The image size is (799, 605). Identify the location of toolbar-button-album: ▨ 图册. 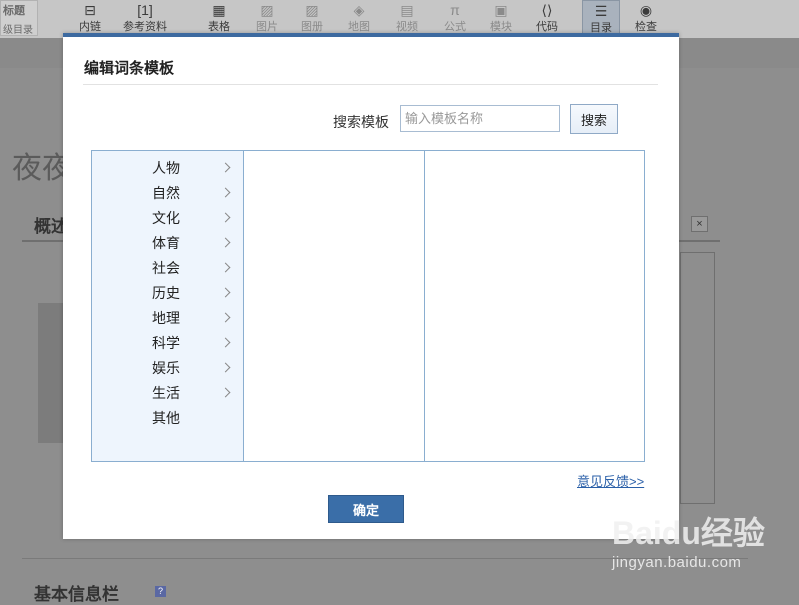
(312, 18).